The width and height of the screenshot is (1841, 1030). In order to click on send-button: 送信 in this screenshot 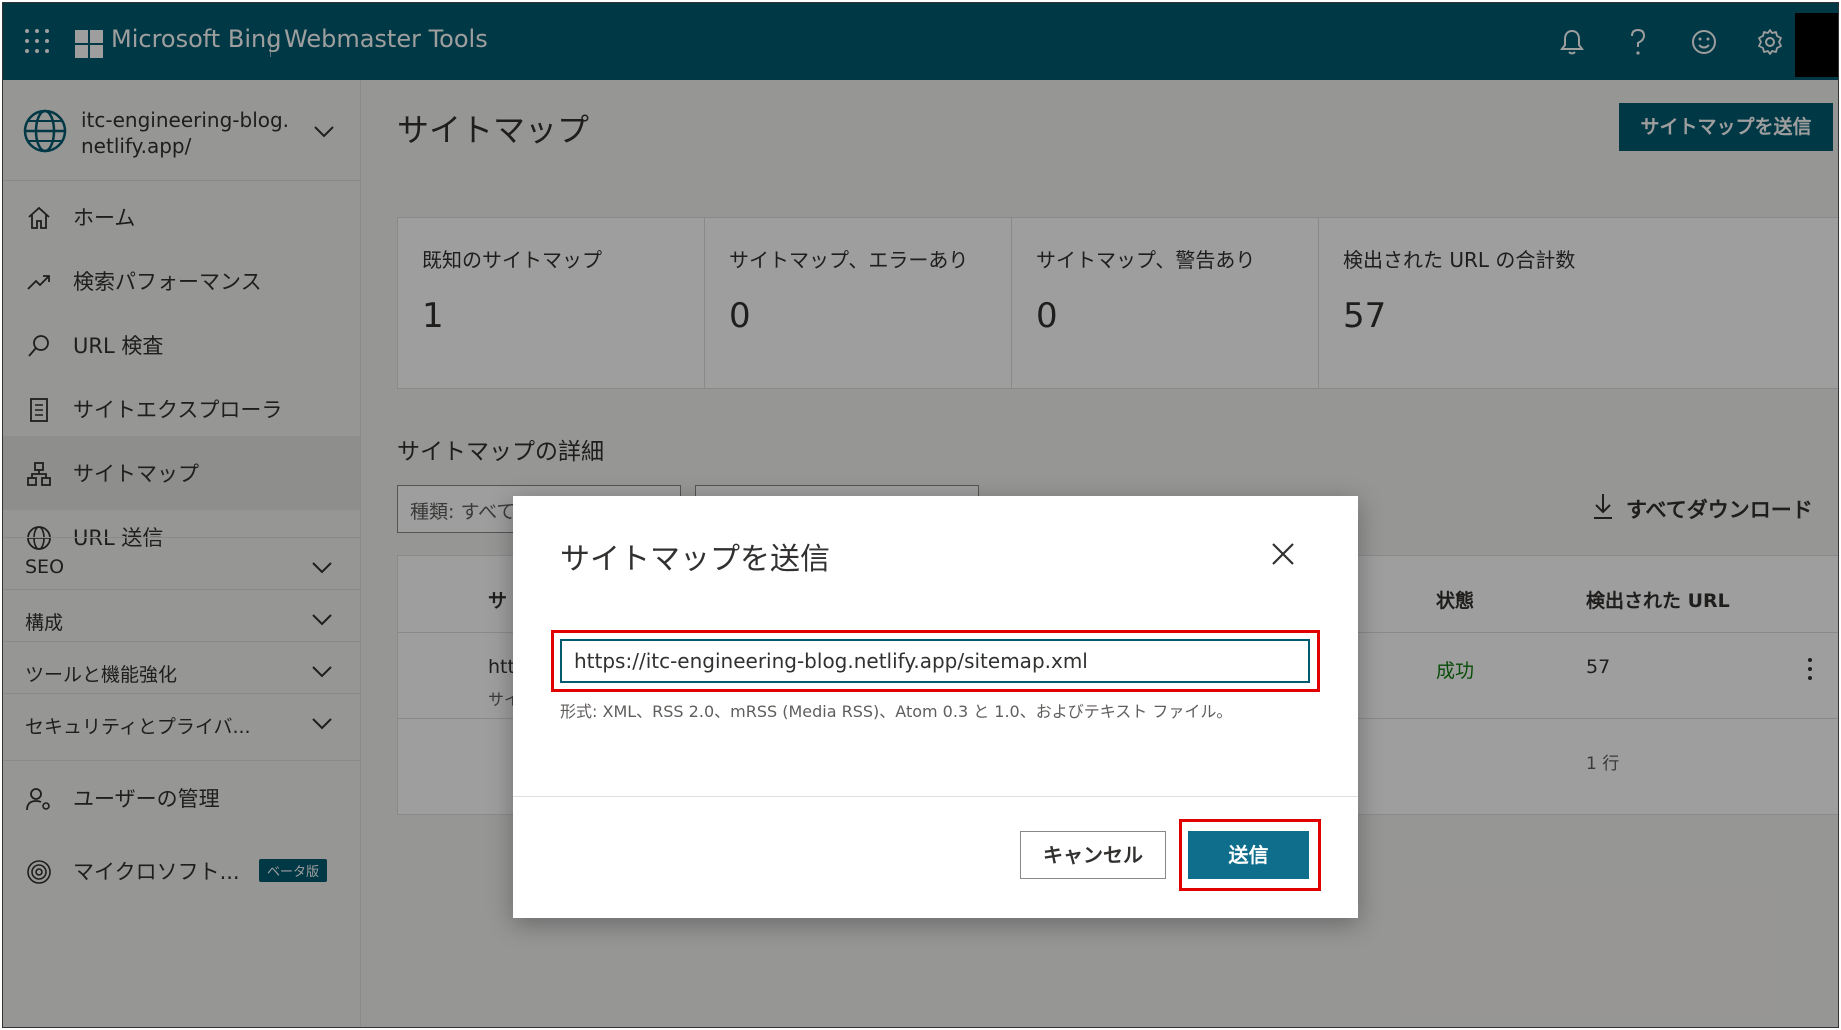, I will do `click(1248, 855)`.